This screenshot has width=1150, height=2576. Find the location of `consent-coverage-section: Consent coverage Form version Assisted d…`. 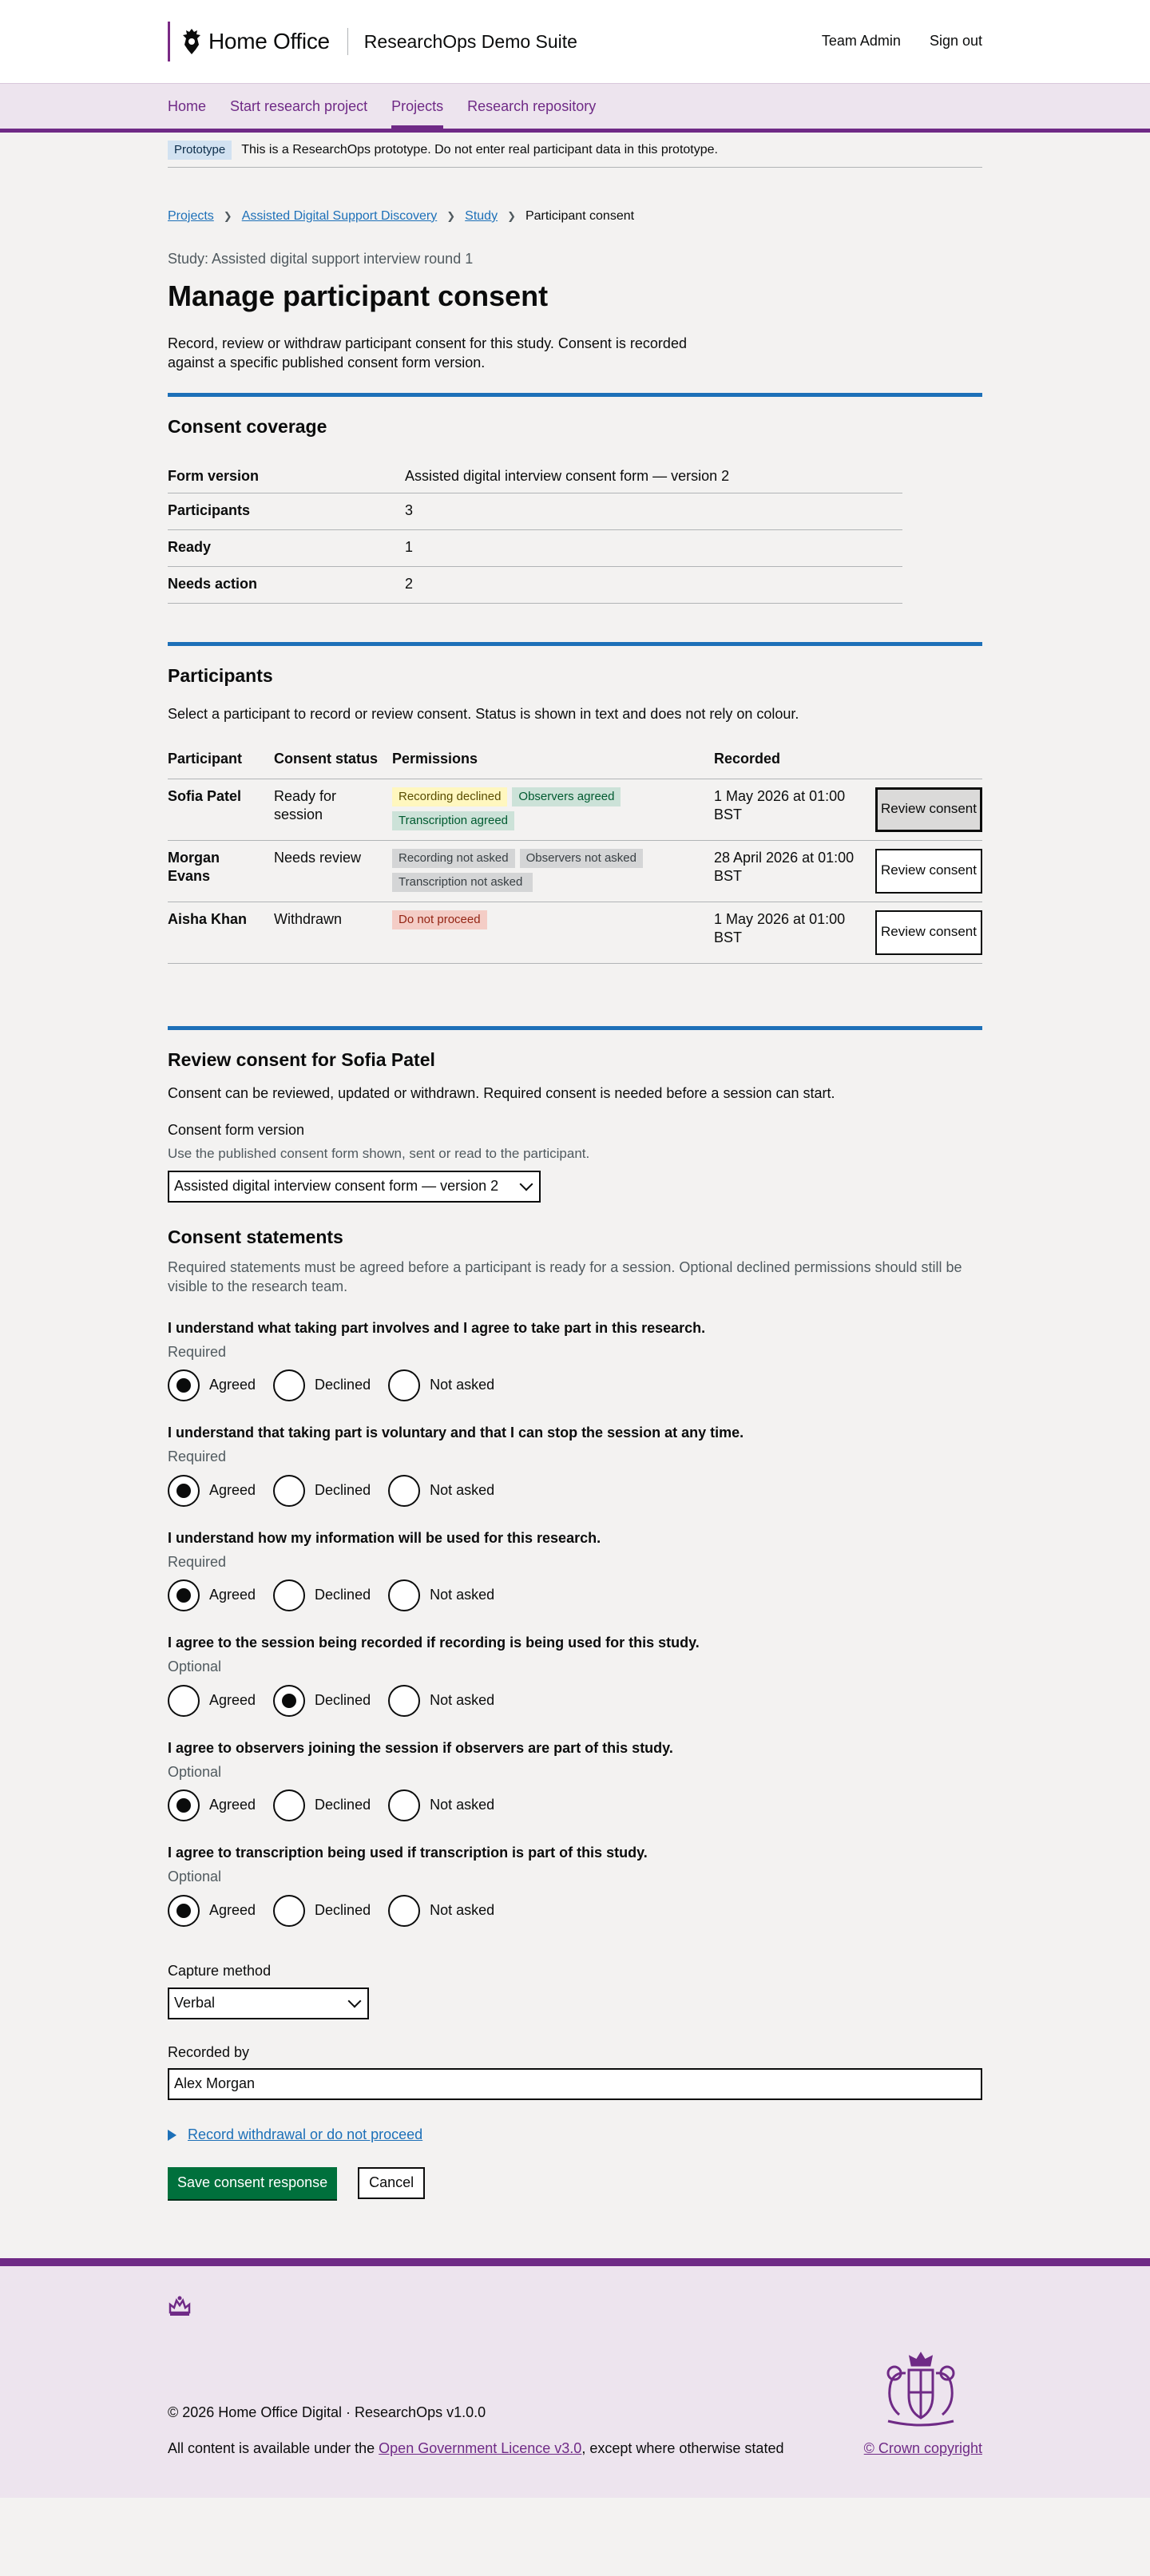

consent-coverage-section: Consent coverage Form version Assisted d… is located at coordinates (575, 499).